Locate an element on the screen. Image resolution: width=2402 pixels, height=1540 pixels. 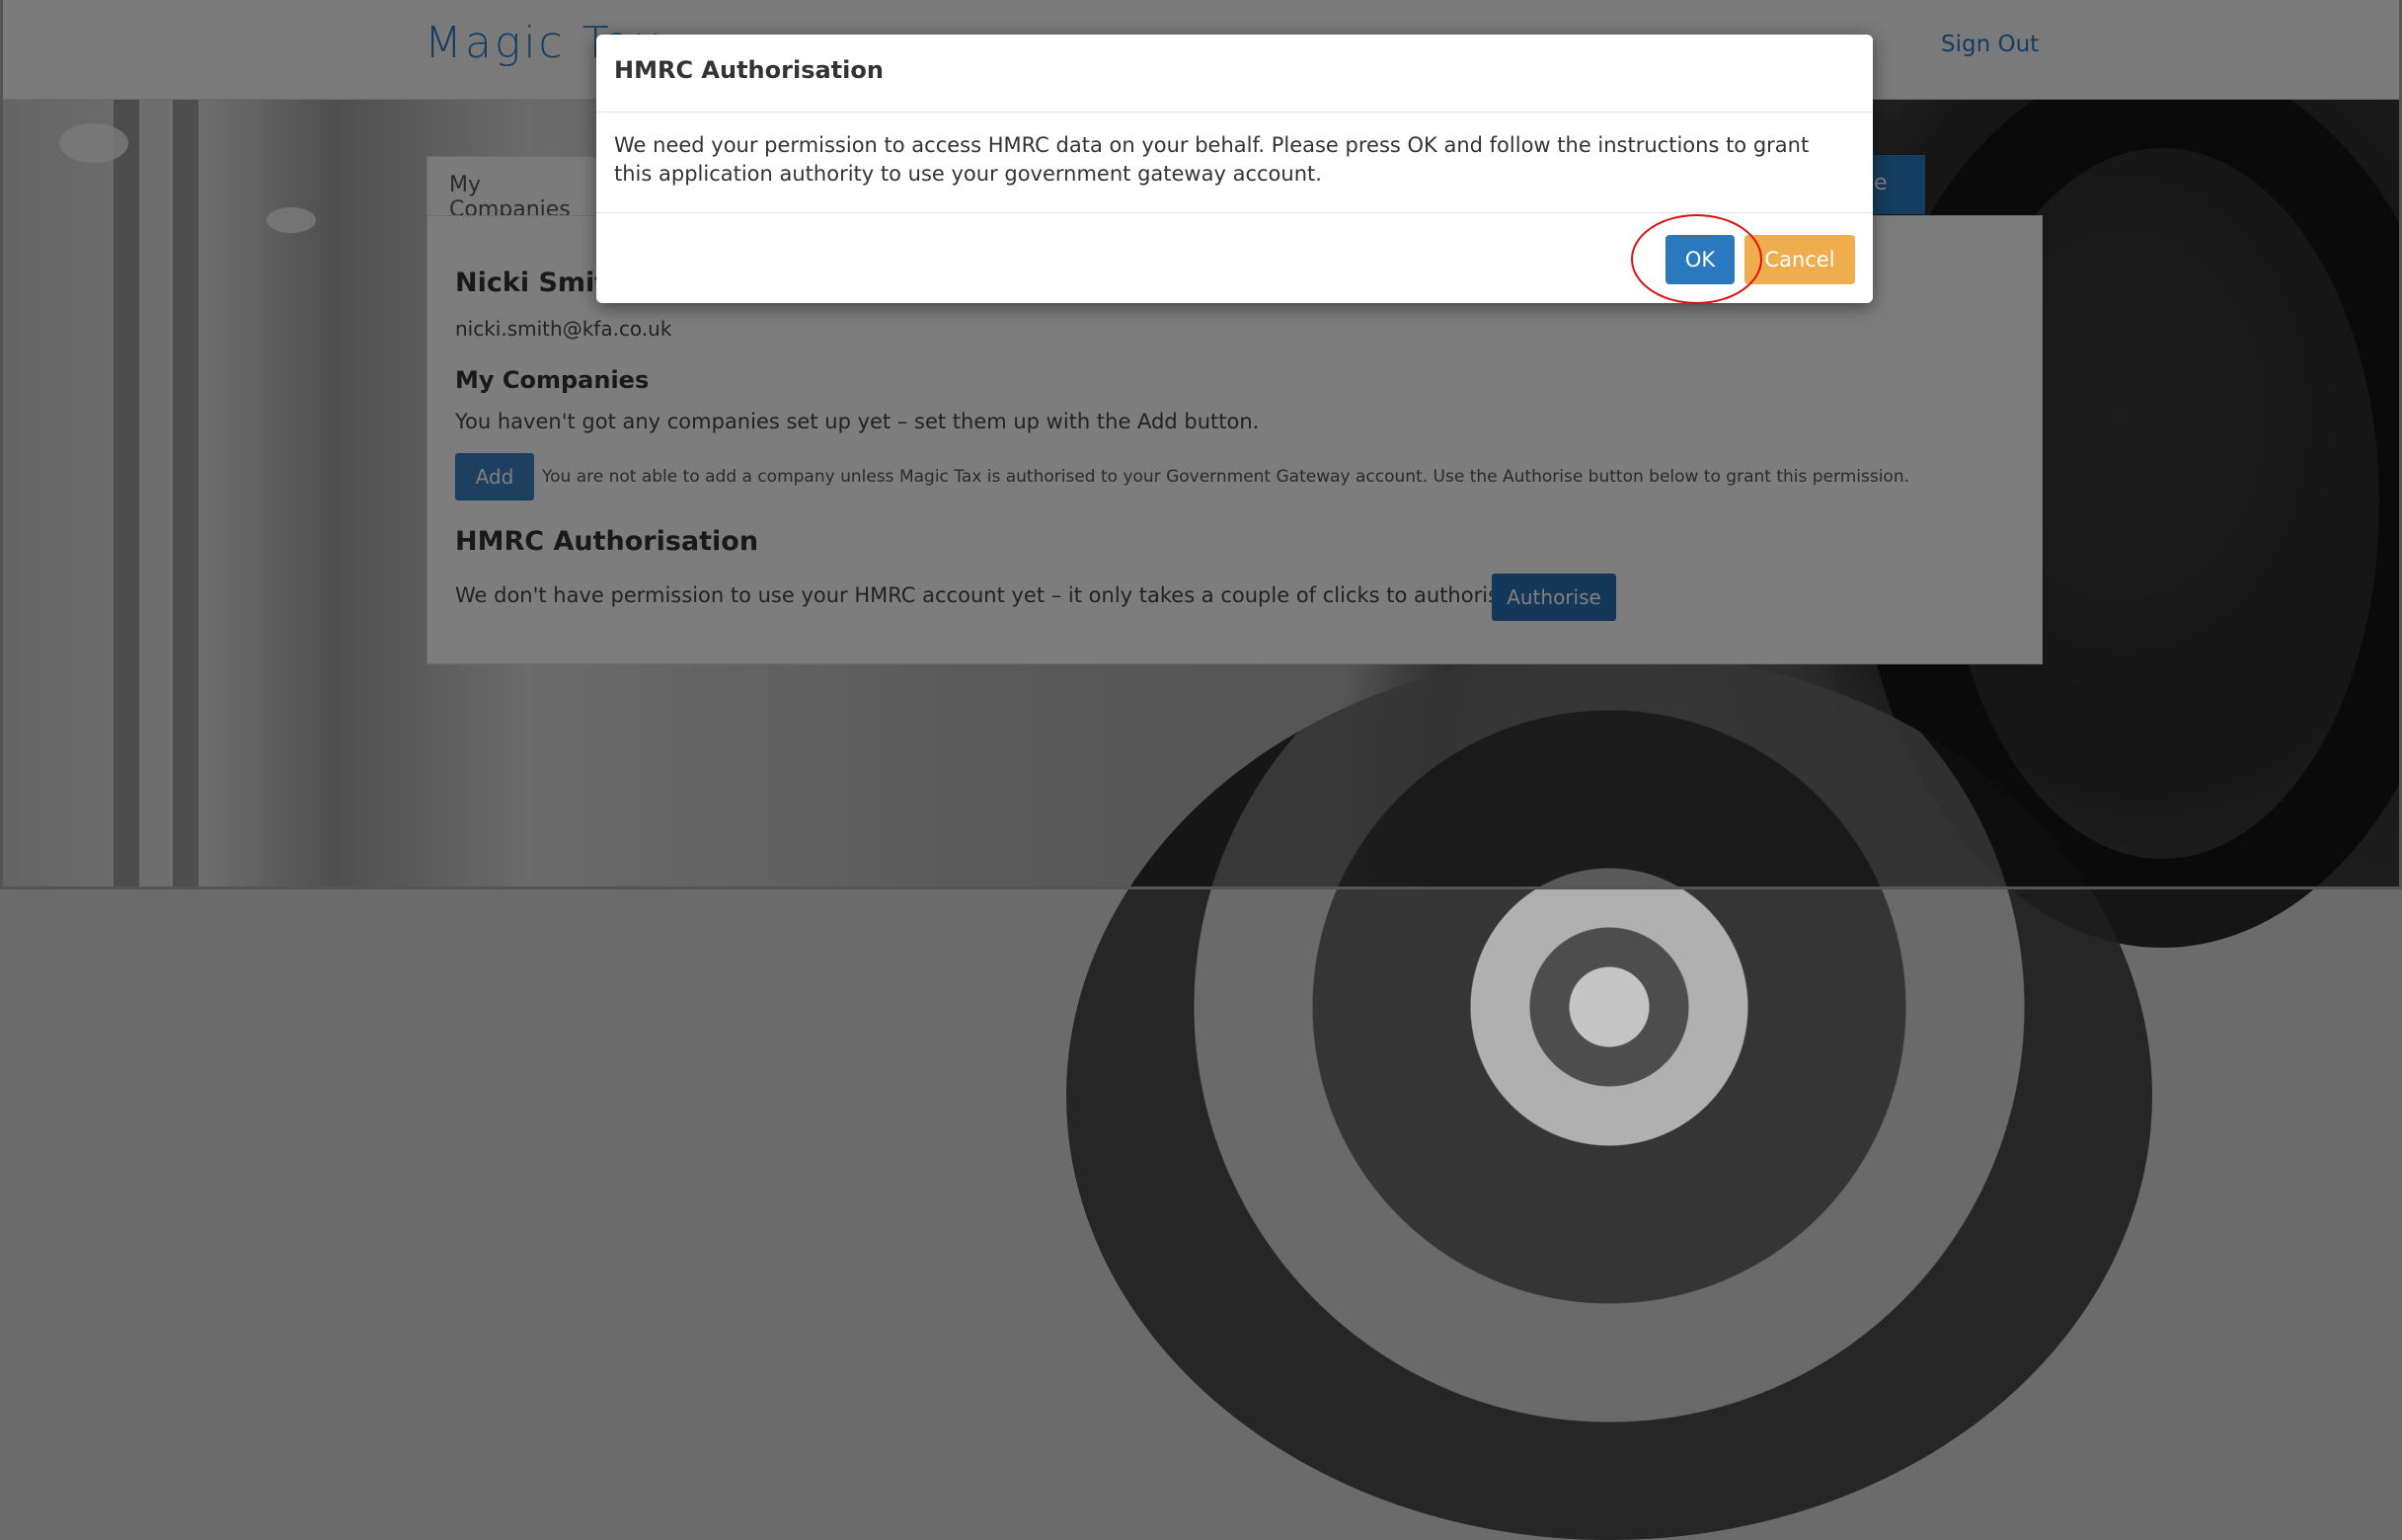
dialog-divider is located at coordinates (1234, 212).